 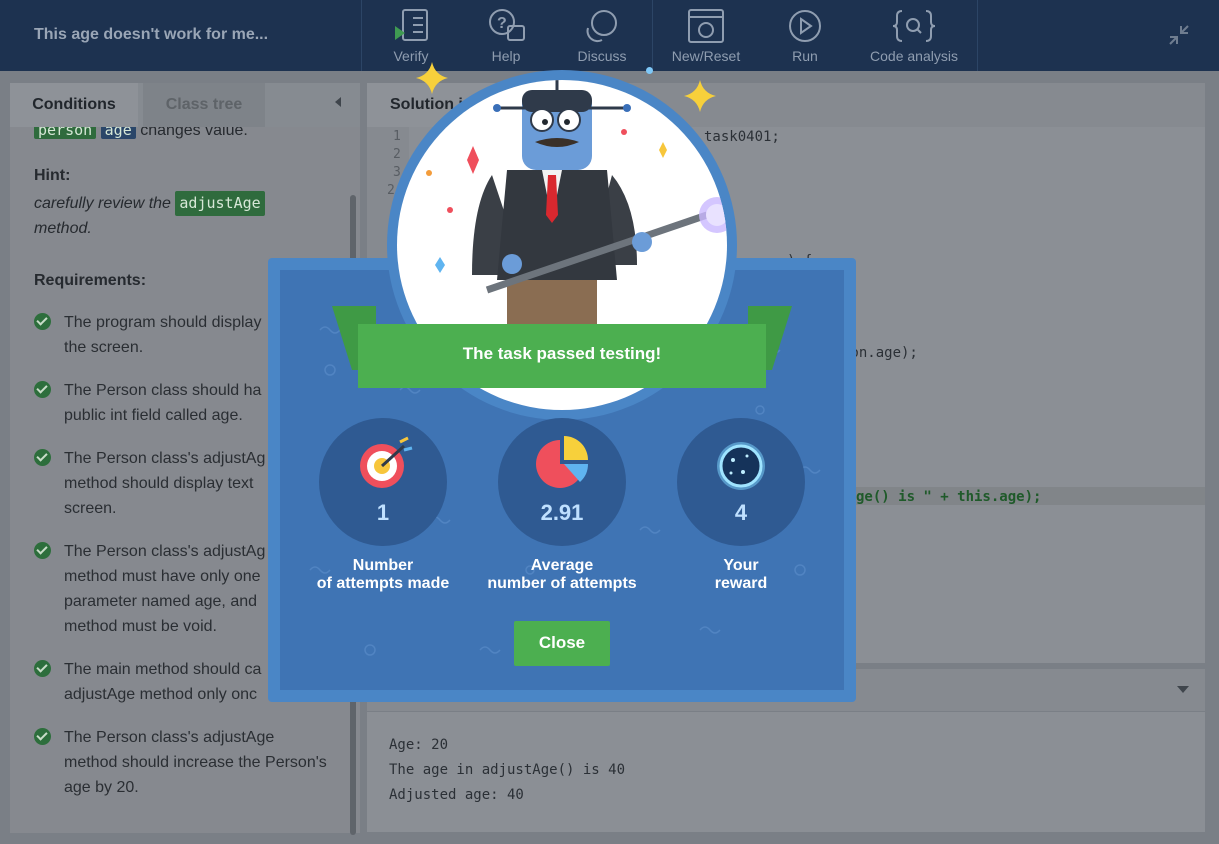 What do you see at coordinates (741, 512) in the screenshot?
I see `reward-value: 4` at bounding box center [741, 512].